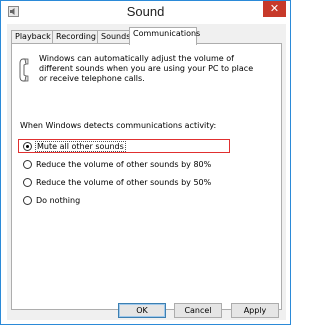 Image resolution: width=320 pixels, height=325 pixels. I want to click on close-button: ✕, so click(274, 9).